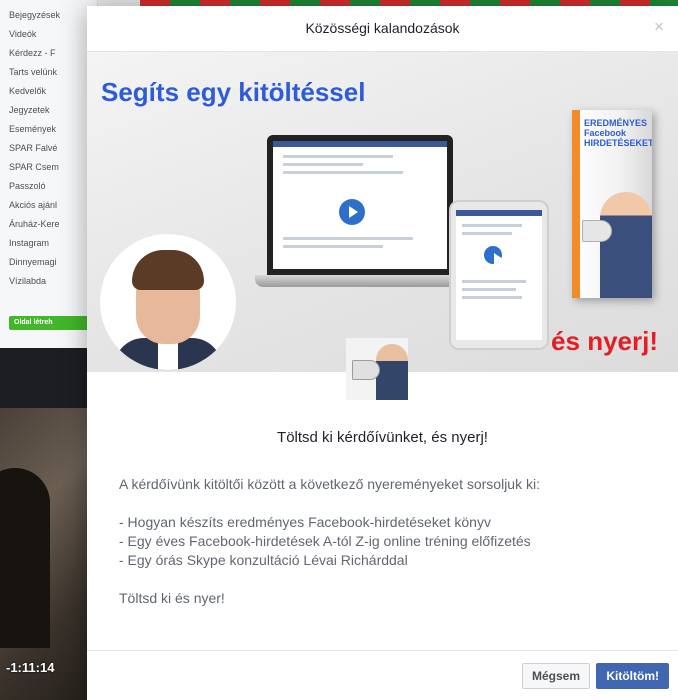 This screenshot has width=678, height=700. Describe the element at coordinates (168, 302) in the screenshot. I see `author-portrait` at that location.